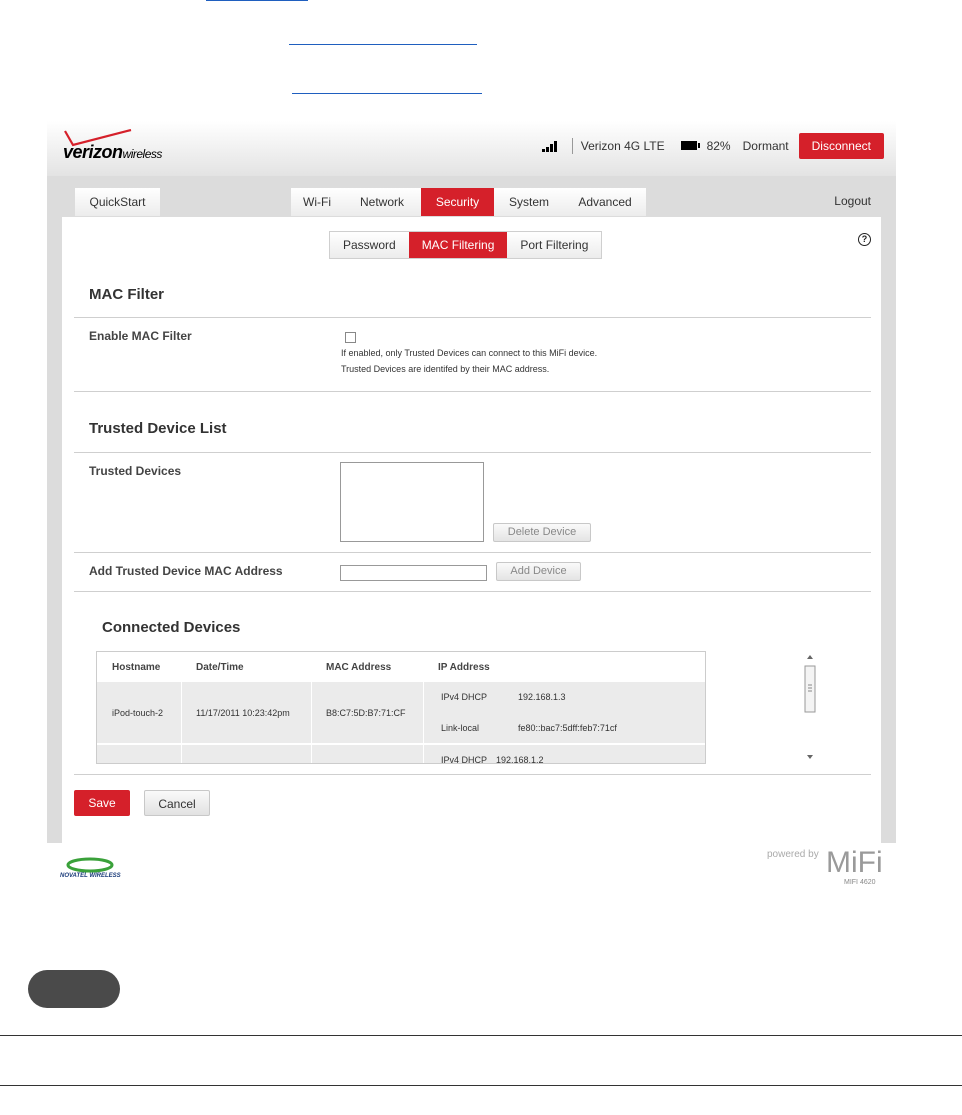 This screenshot has height=1115, width=962. I want to click on scrollbar-arrows-icon, so click(810, 707).